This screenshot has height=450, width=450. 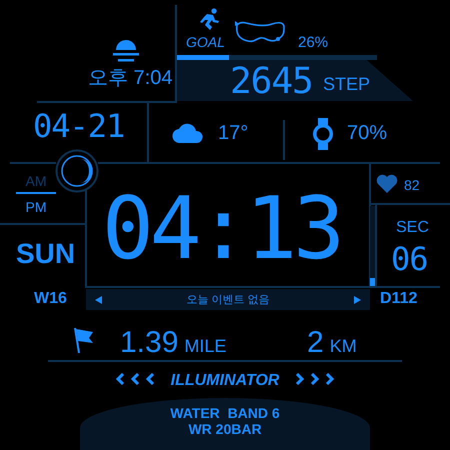 I want to click on weekday: SUN, so click(x=46, y=254).